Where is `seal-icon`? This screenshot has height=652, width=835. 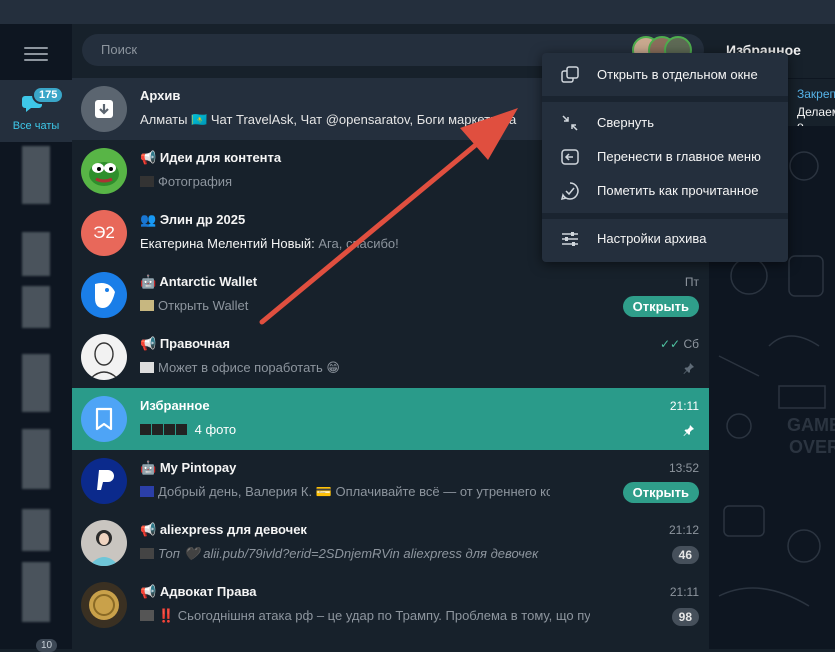
seal-icon is located at coordinates (104, 605).